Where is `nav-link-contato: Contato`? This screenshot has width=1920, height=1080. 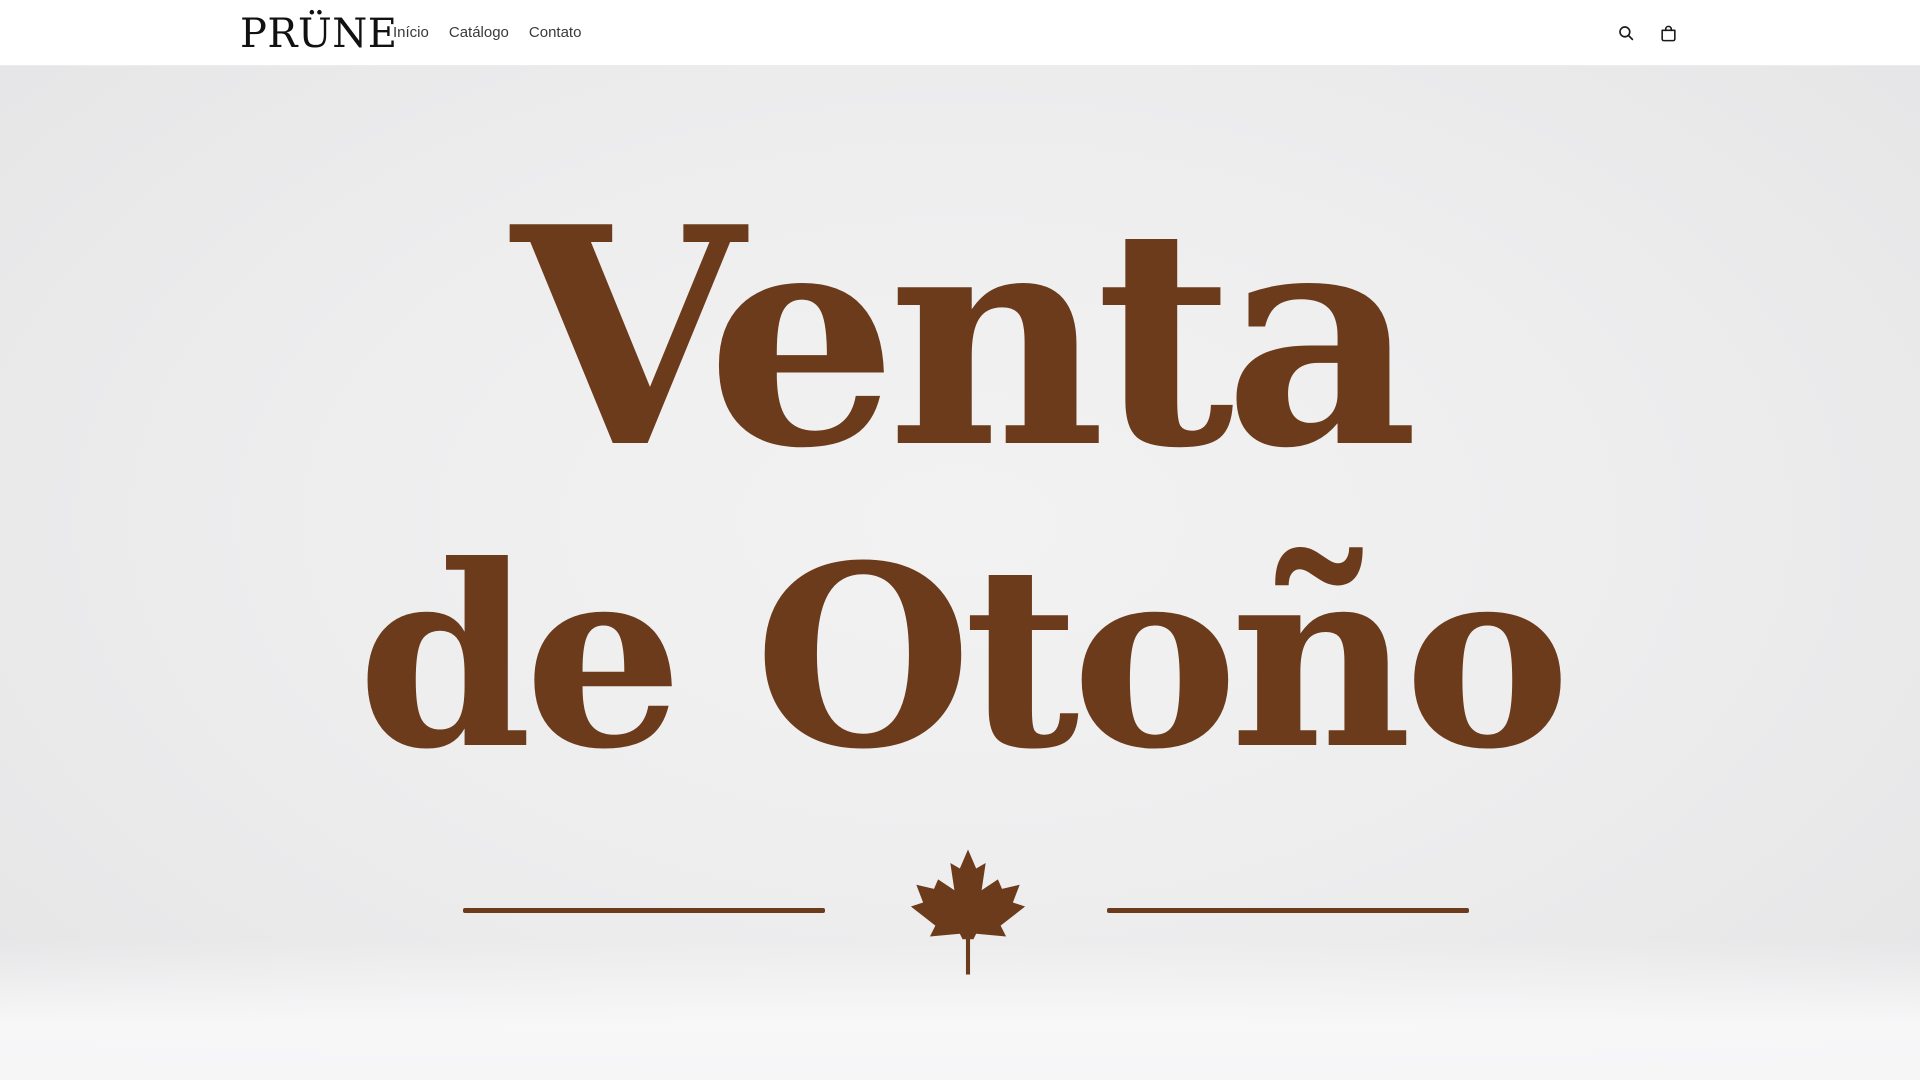
nav-link-contato: Contato is located at coordinates (555, 33).